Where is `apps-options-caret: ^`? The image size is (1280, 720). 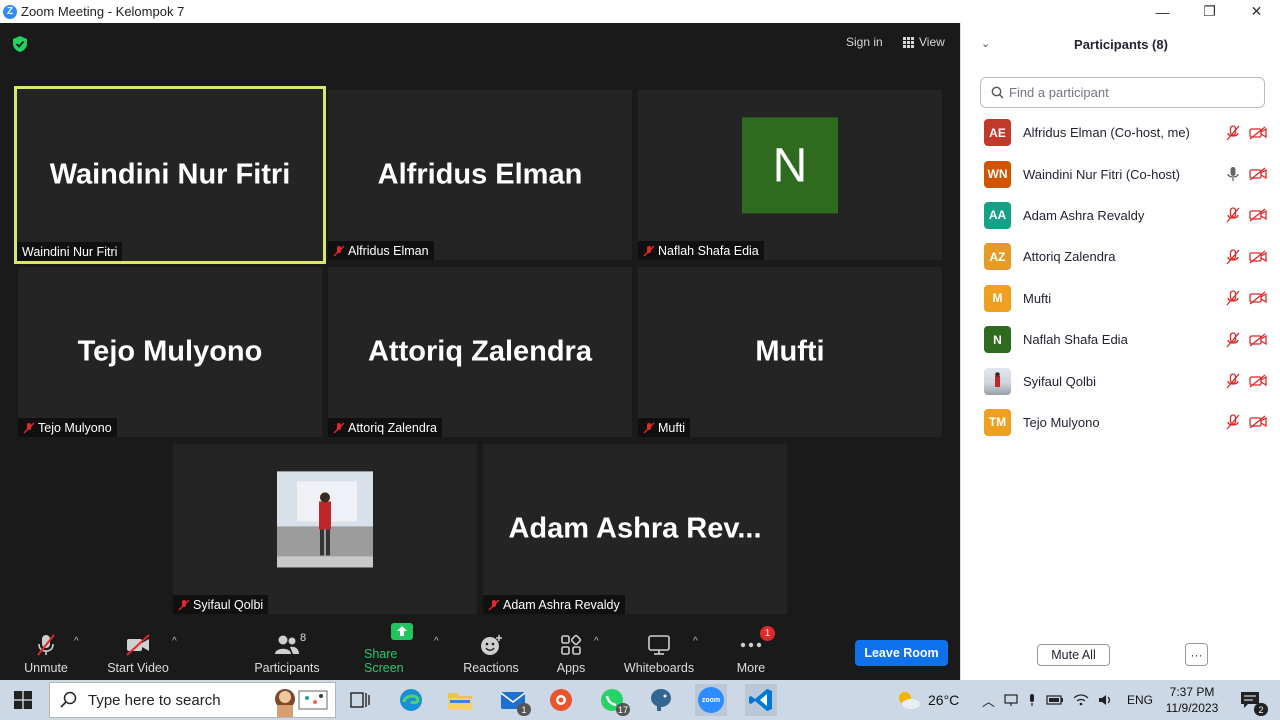
apps-options-caret: ^ is located at coordinates (596, 641).